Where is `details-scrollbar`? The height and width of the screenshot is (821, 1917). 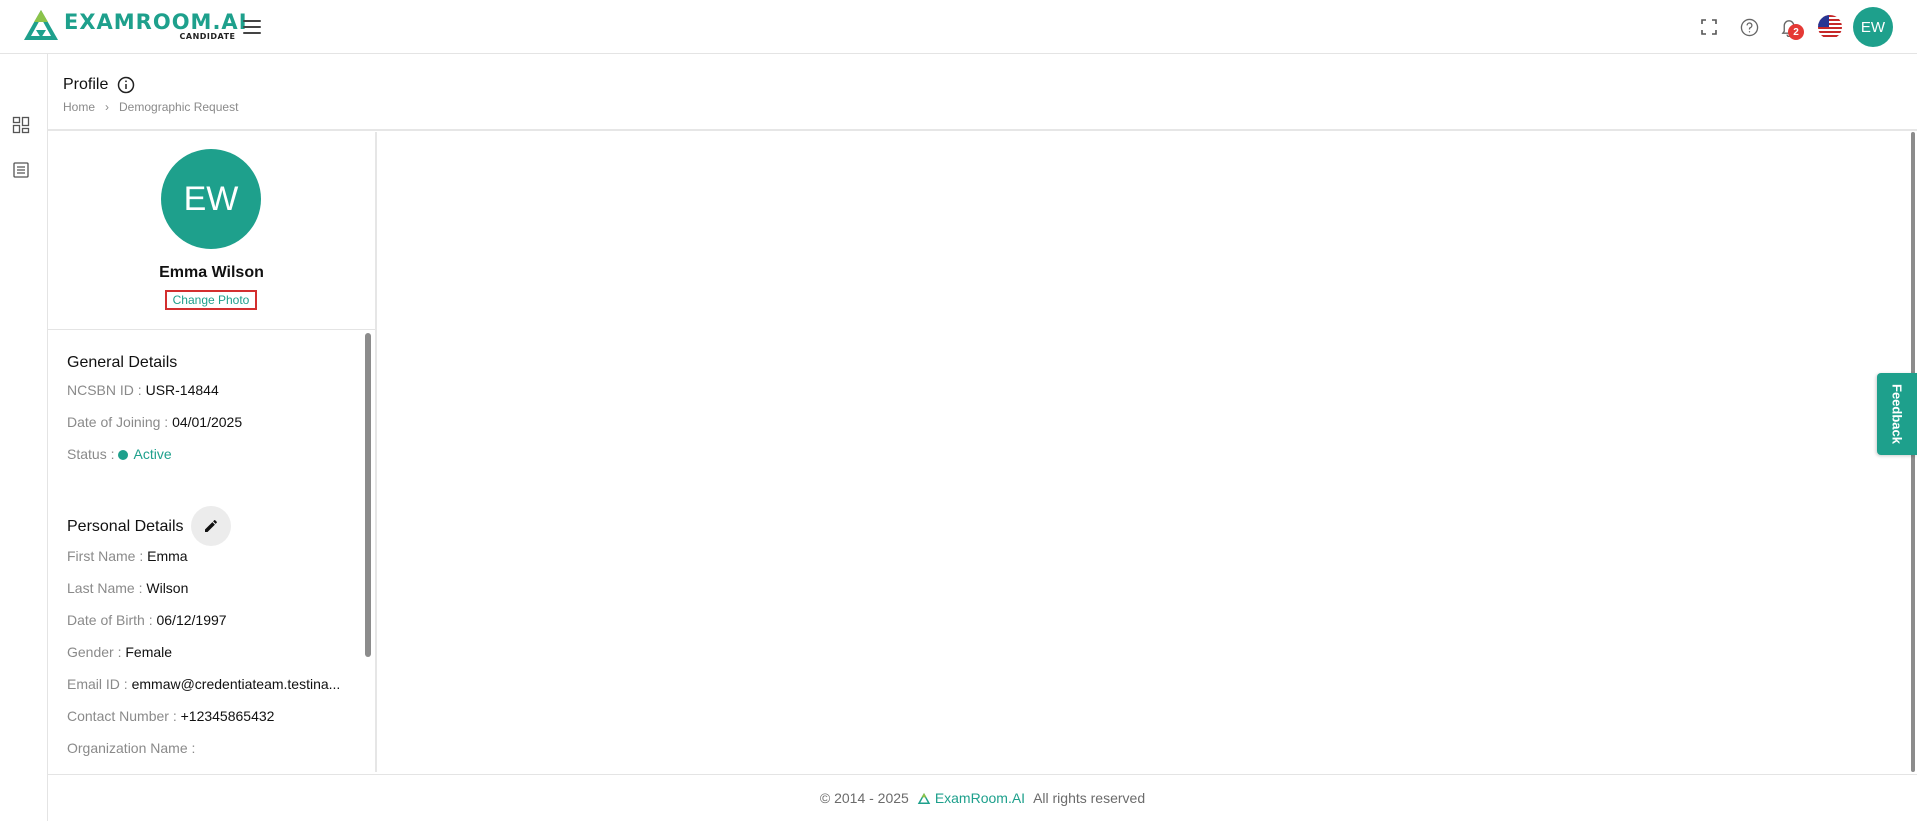 details-scrollbar is located at coordinates (368, 495).